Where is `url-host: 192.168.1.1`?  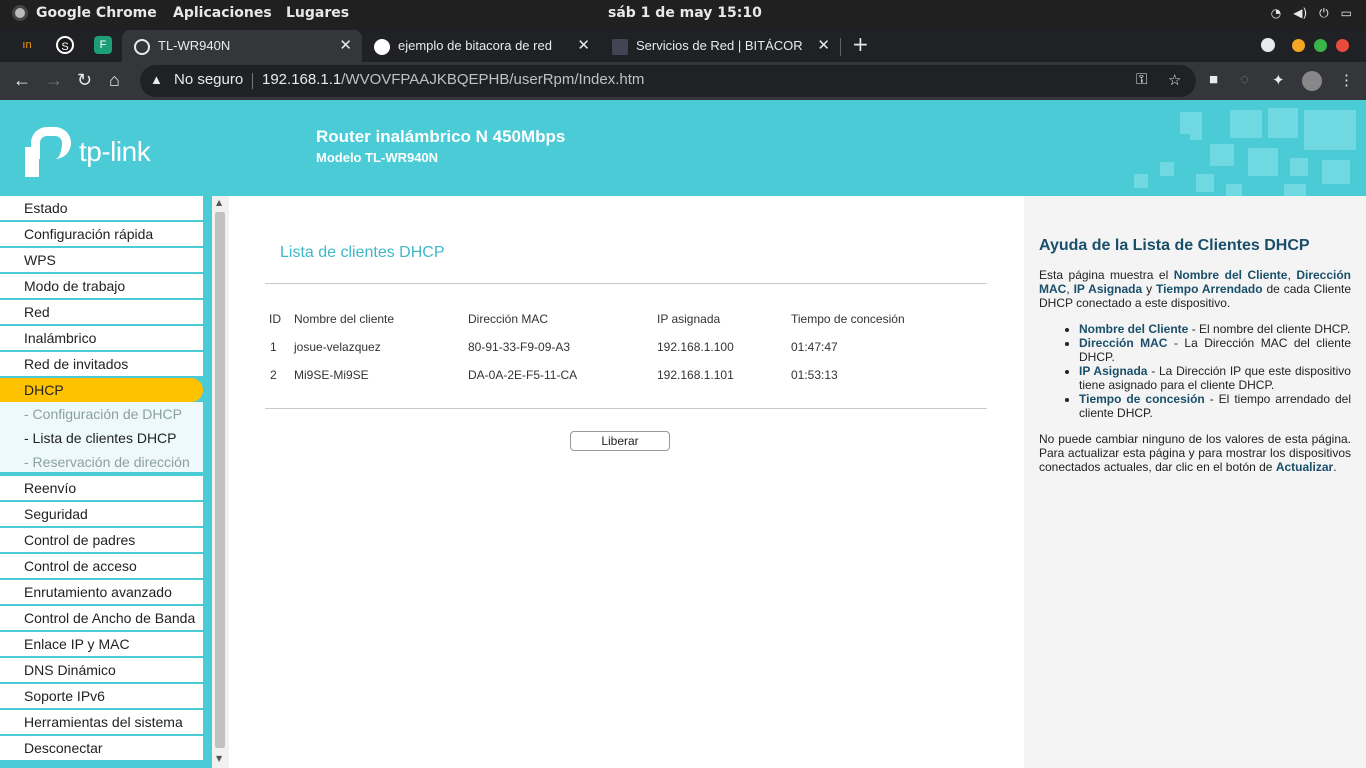
url-host: 192.168.1.1 is located at coordinates (302, 79).